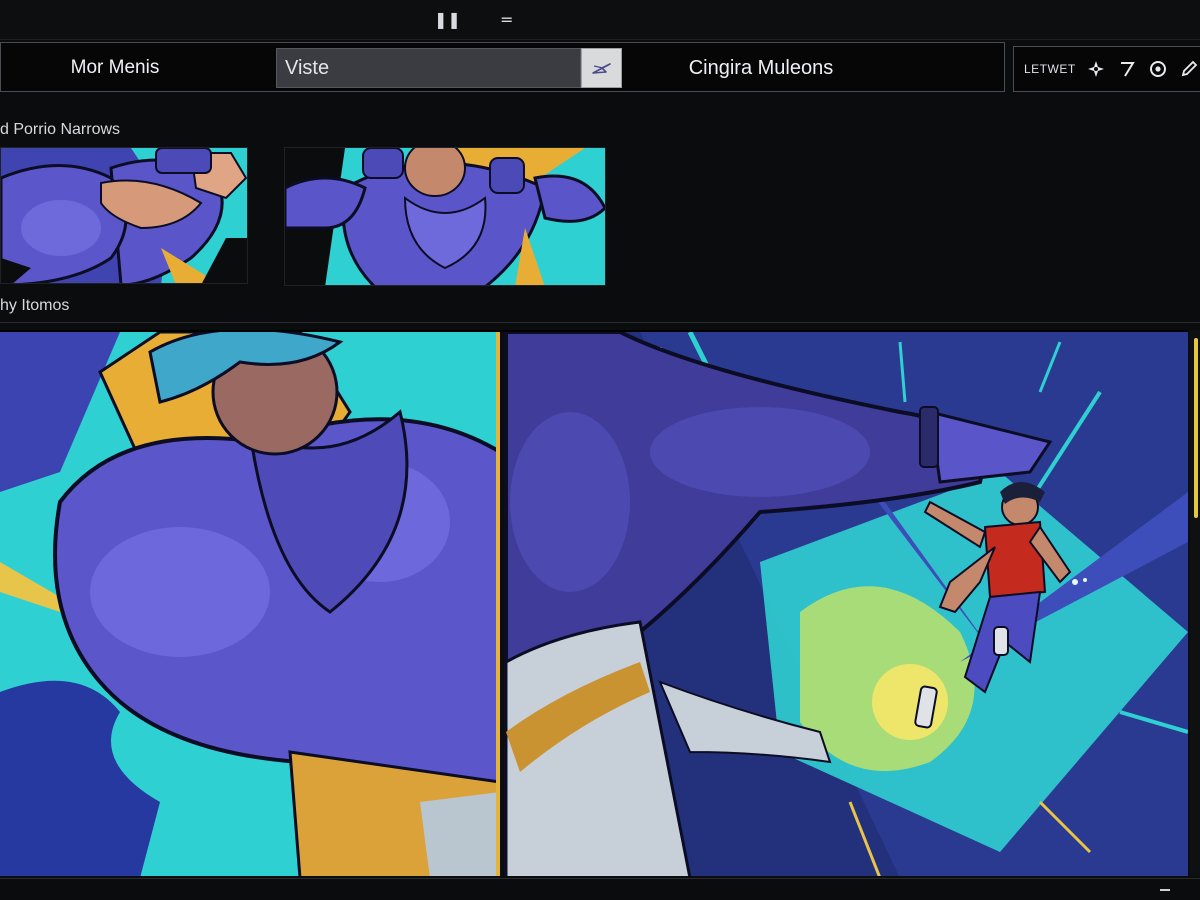  Describe the element at coordinates (1158, 69) in the screenshot. I see `record-icon` at that location.